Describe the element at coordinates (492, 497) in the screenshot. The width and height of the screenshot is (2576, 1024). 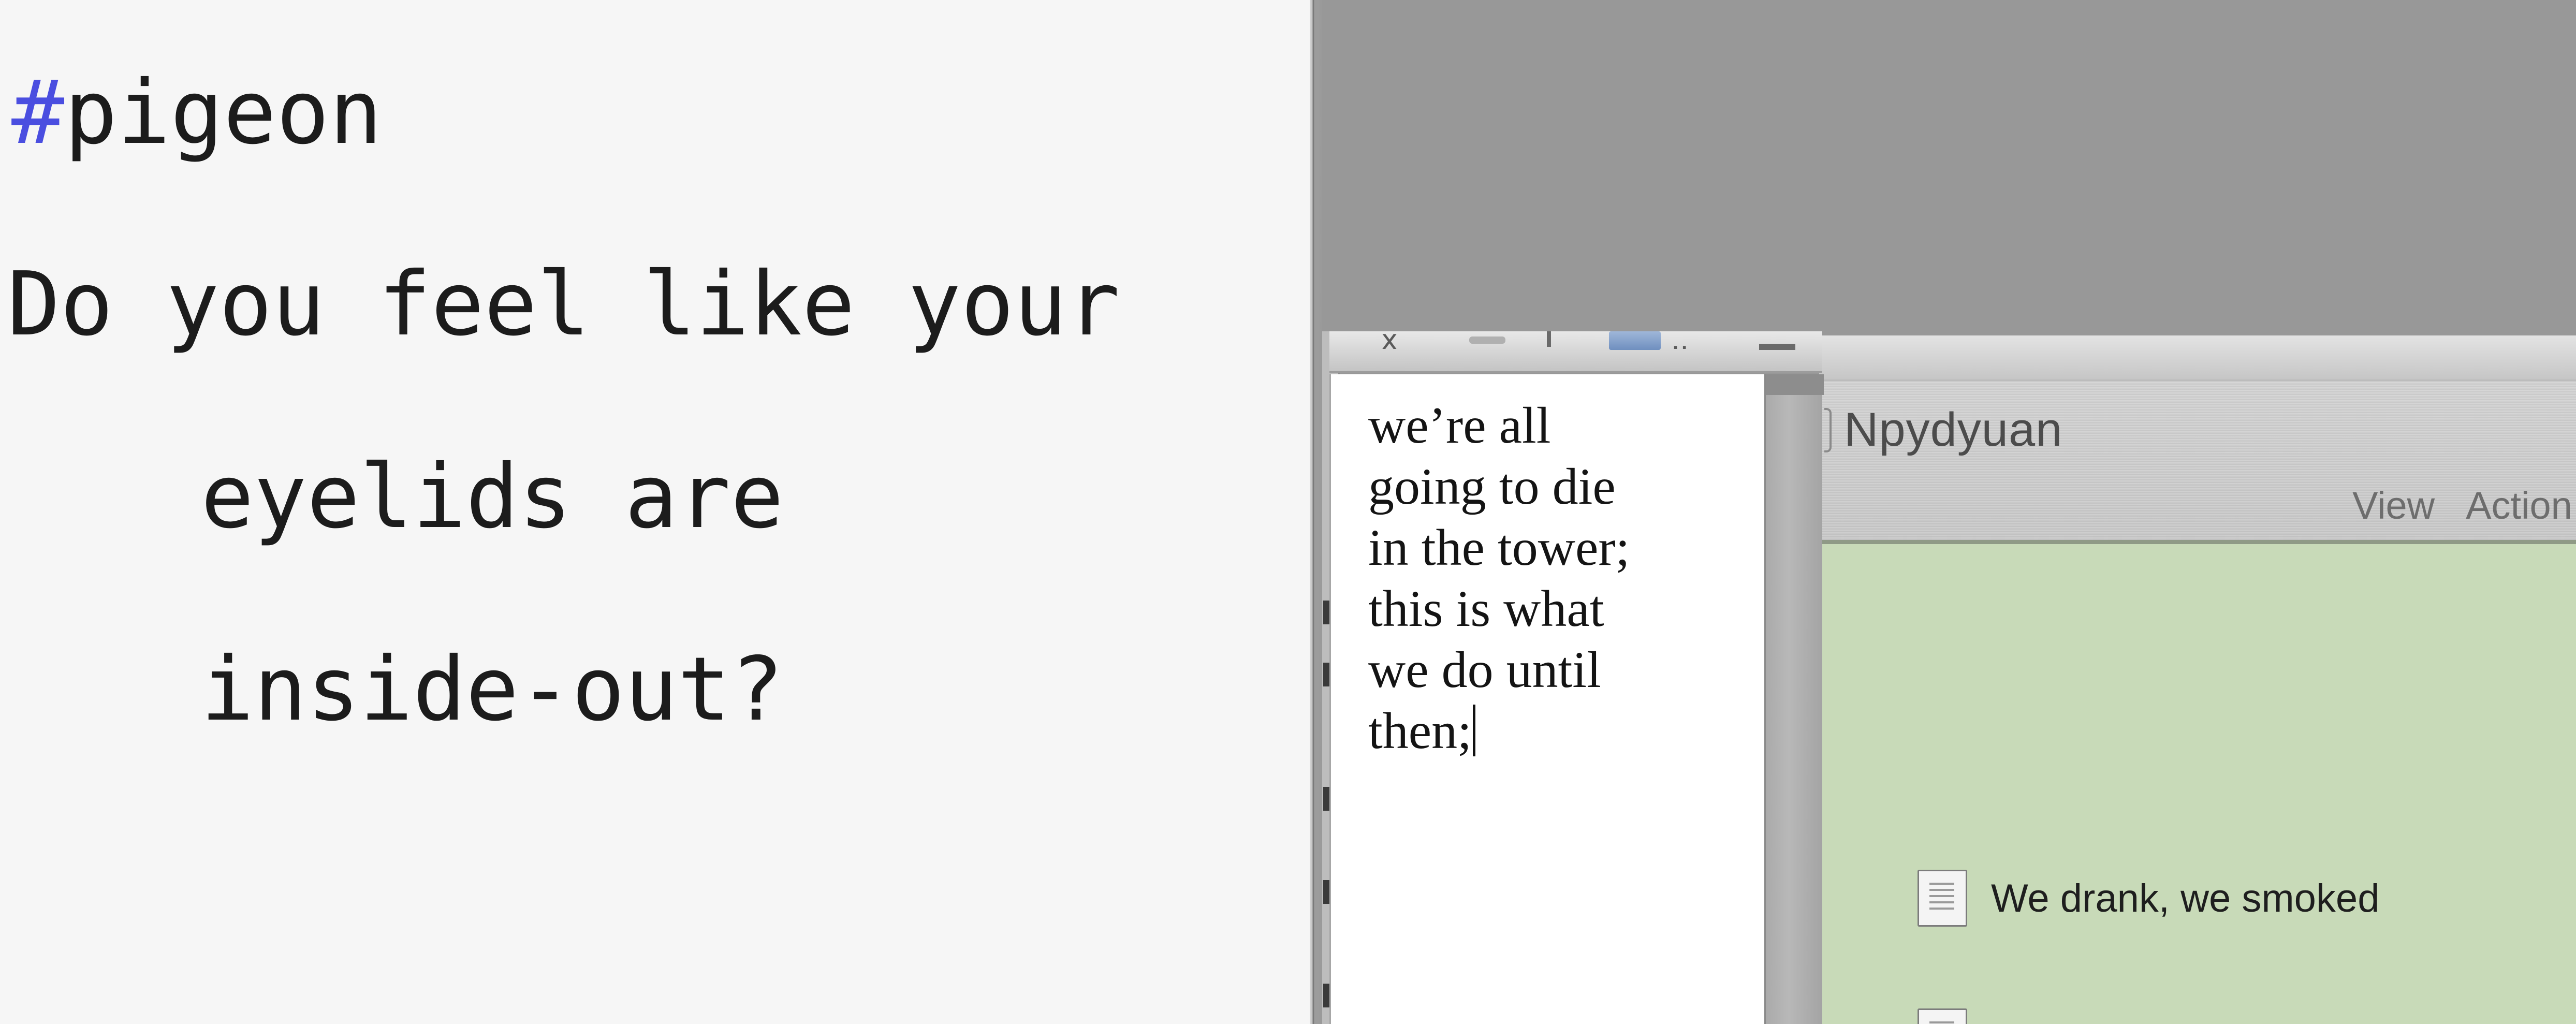
I see `post-text-line-2: eyelids are` at that location.